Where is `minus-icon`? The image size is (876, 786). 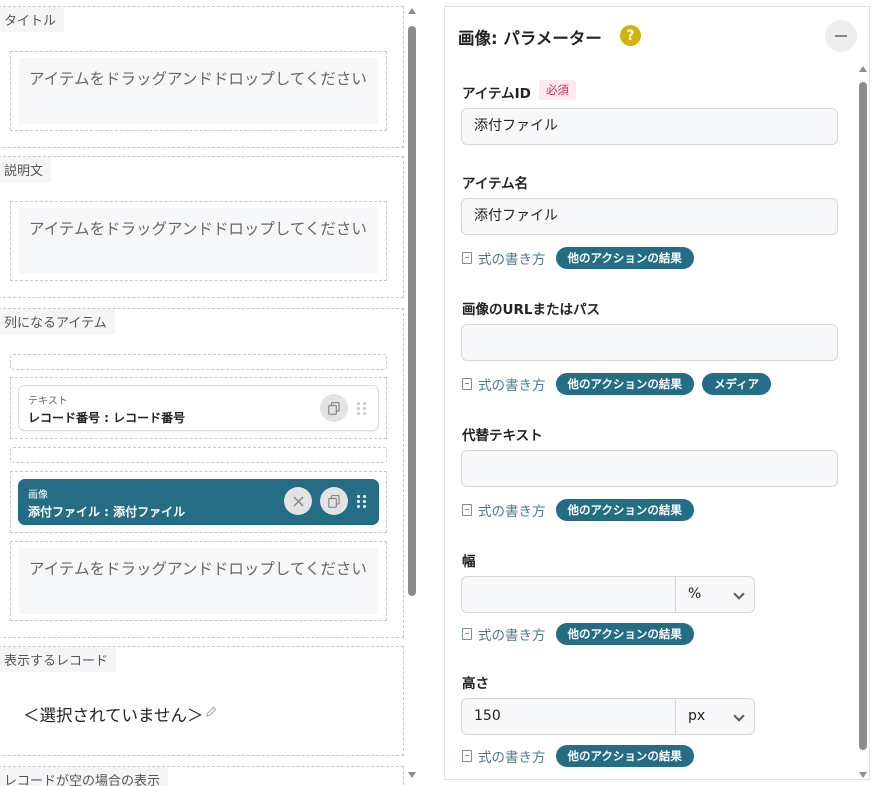 minus-icon is located at coordinates (841, 36).